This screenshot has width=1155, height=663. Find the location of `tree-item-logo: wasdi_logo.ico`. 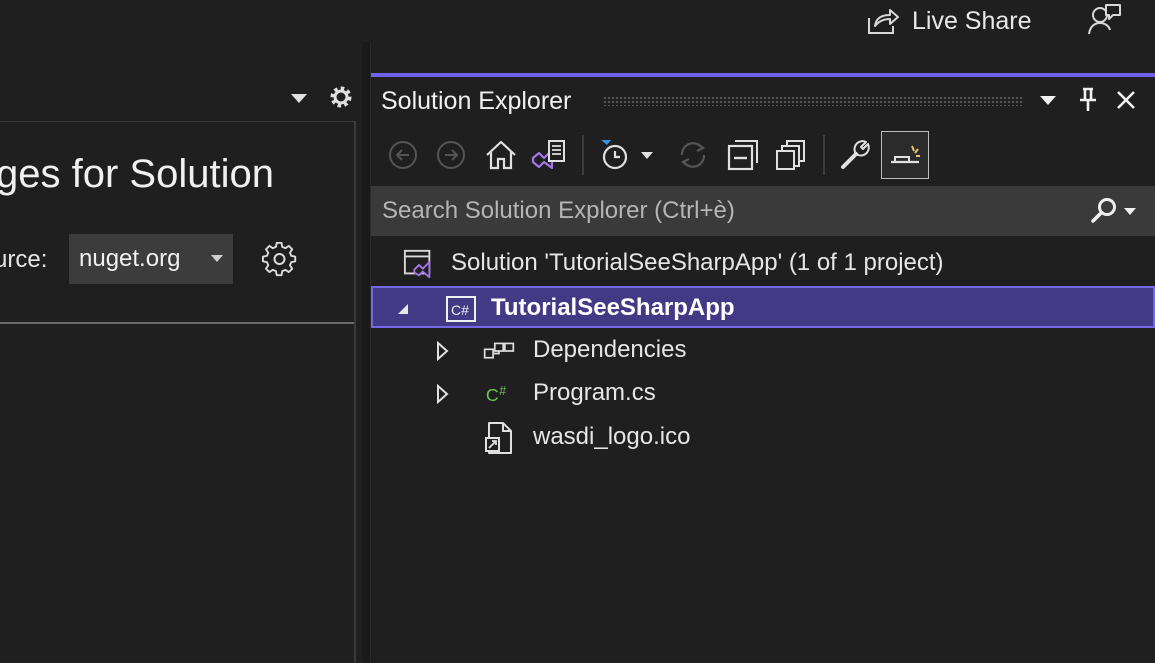

tree-item-logo: wasdi_logo.ico is located at coordinates (763, 438).